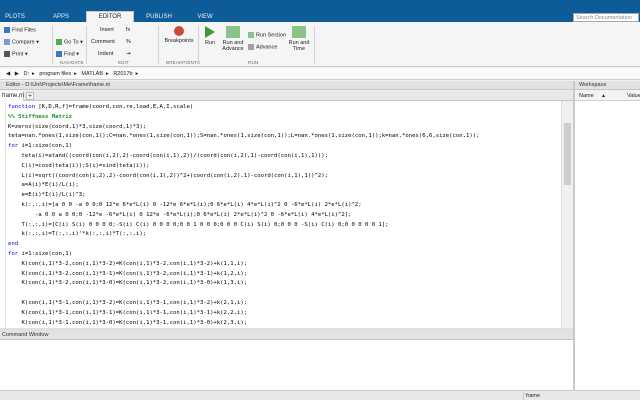 This screenshot has width=640, height=400. What do you see at coordinates (12, 96) in the screenshot?
I see `editor-file-tab: frame.m` at bounding box center [12, 96].